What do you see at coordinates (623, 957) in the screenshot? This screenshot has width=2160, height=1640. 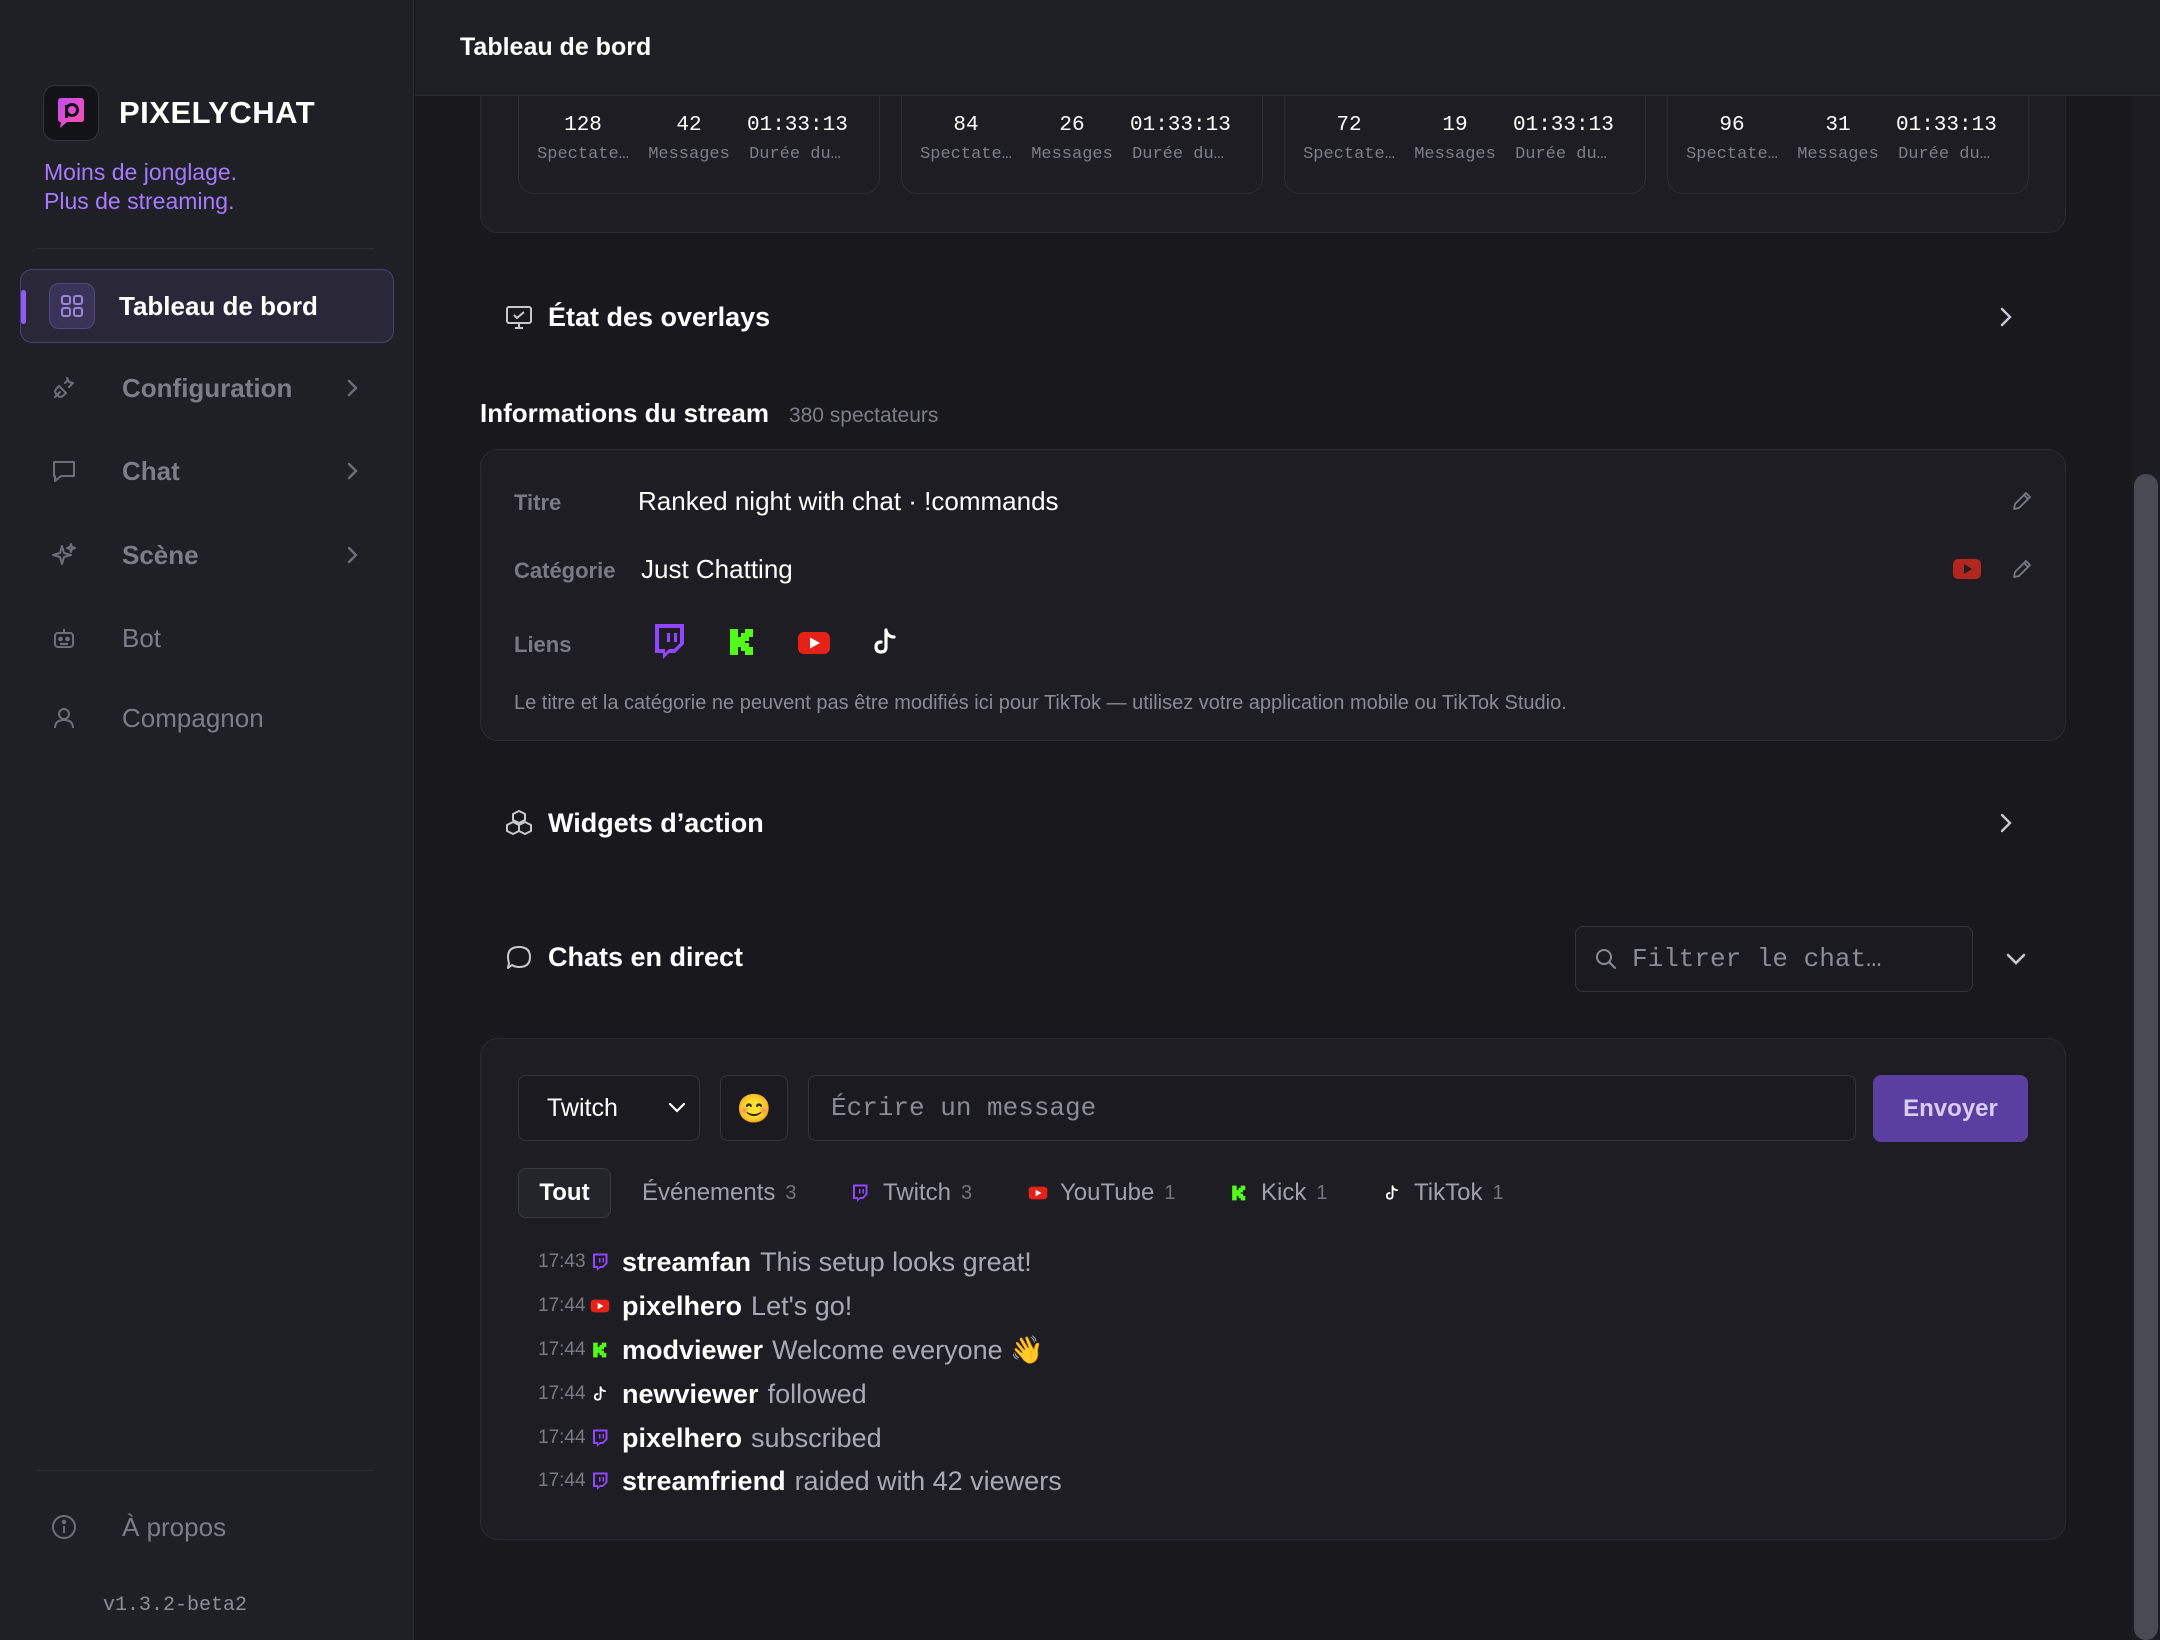 I see `live-chat-section-header: Chats en direct` at bounding box center [623, 957].